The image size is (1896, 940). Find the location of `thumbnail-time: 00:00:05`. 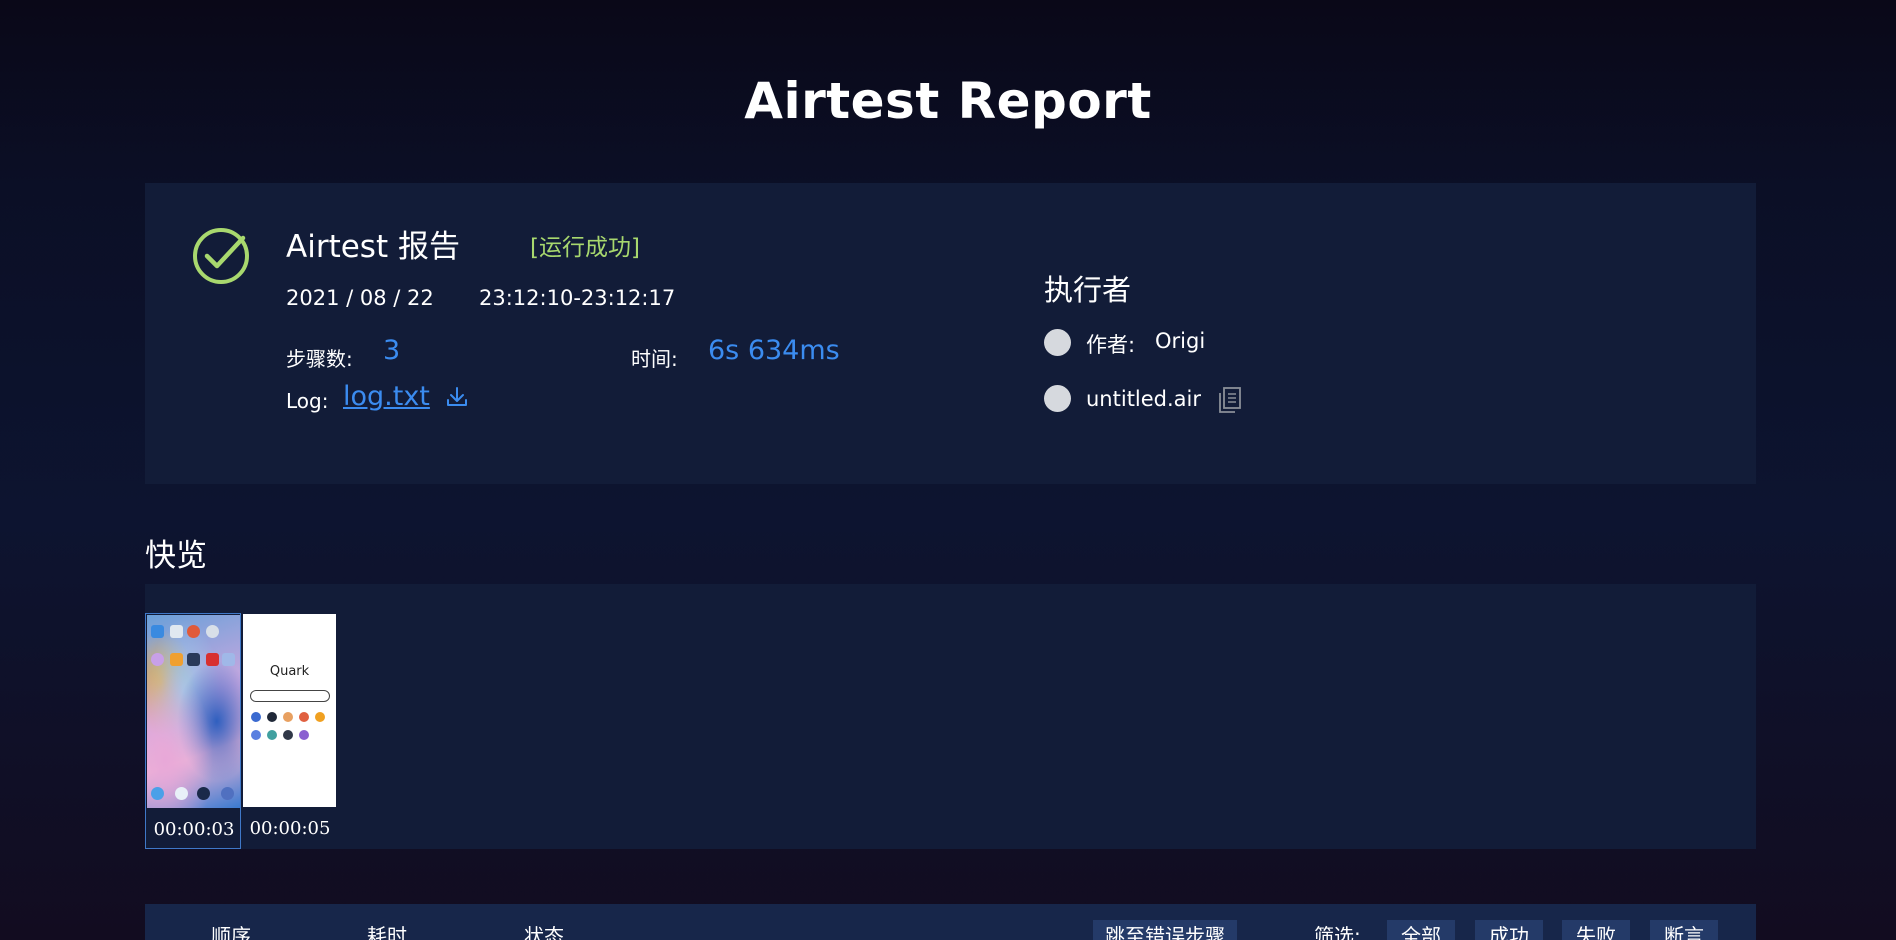

thumbnail-time: 00:00:05 is located at coordinates (290, 828).